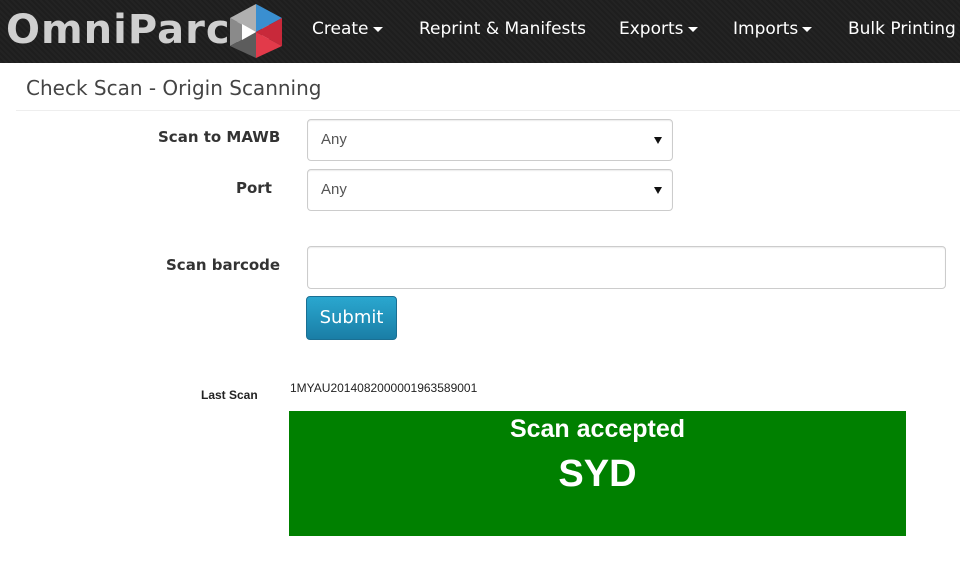 This screenshot has height=565, width=960. I want to click on scan-port-code: SYD, so click(597, 474).